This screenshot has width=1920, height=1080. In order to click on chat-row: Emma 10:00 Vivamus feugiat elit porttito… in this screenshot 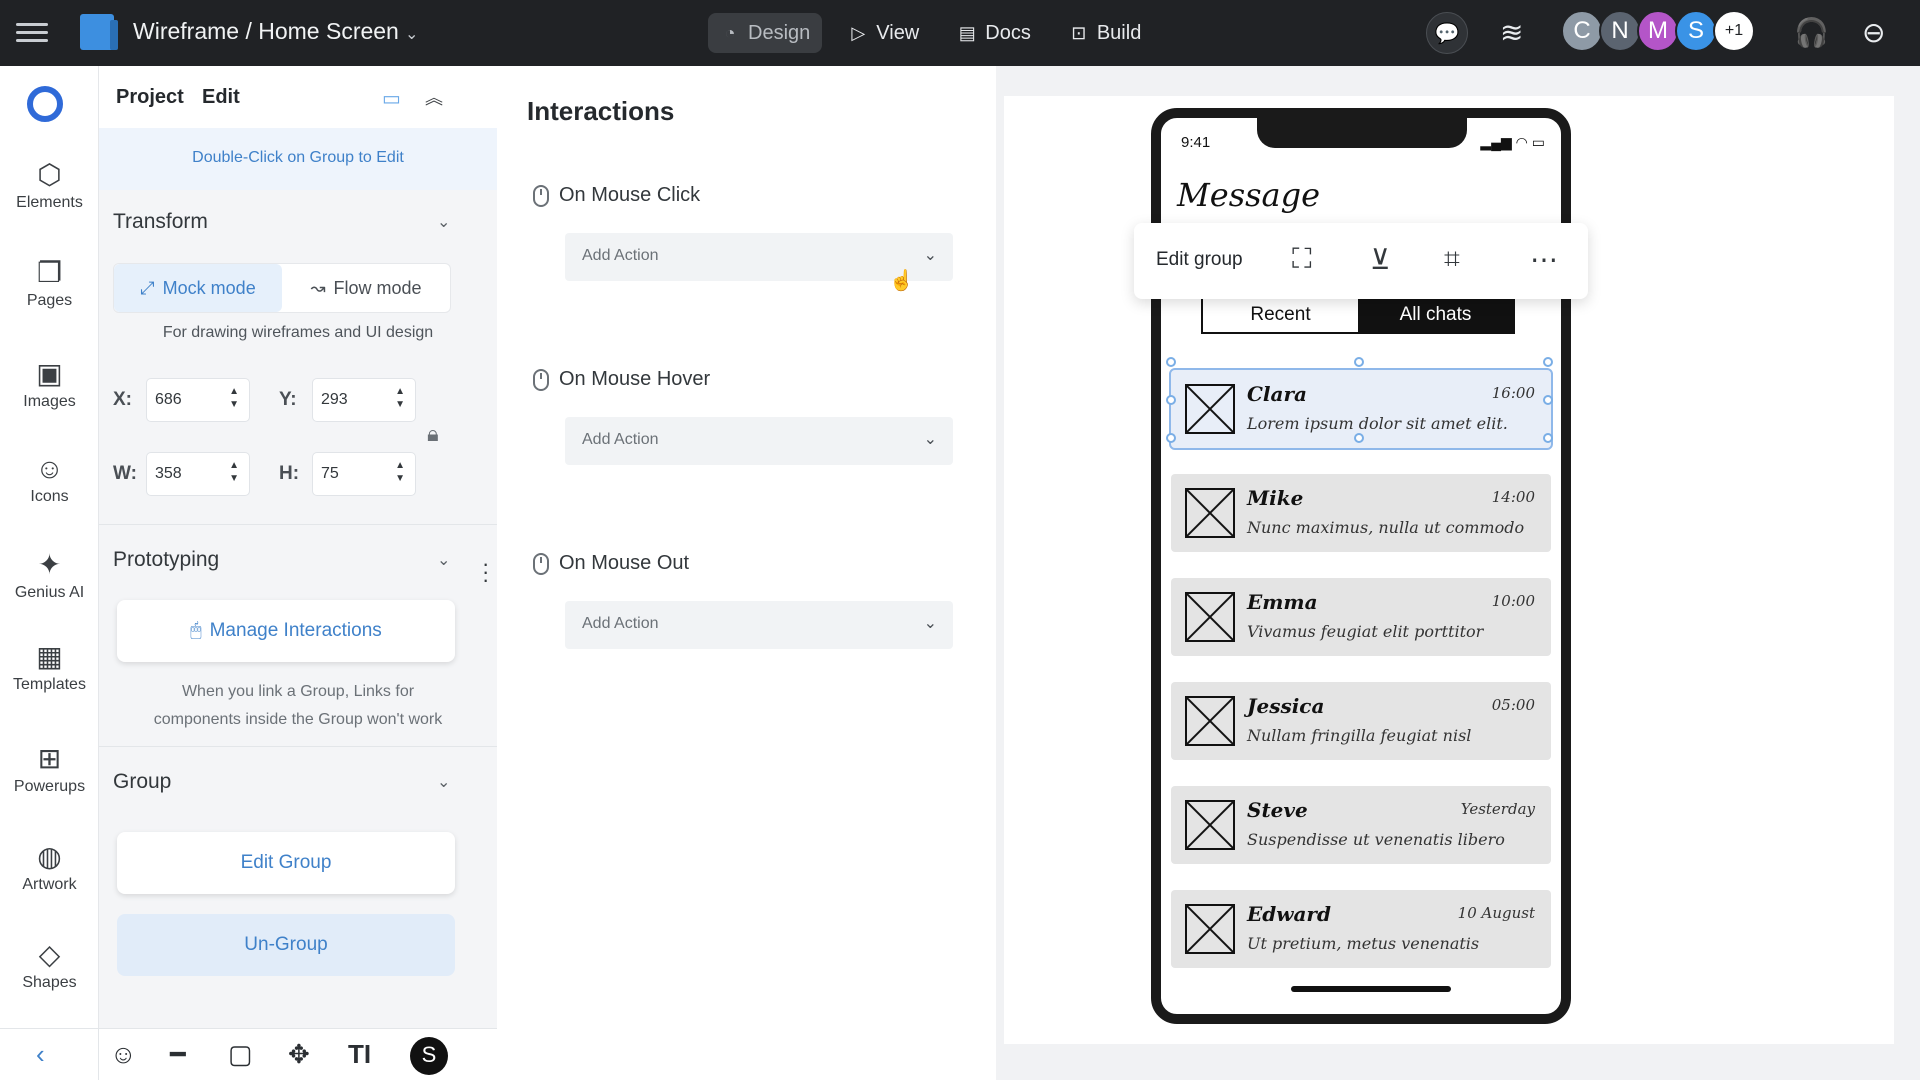, I will do `click(1361, 617)`.